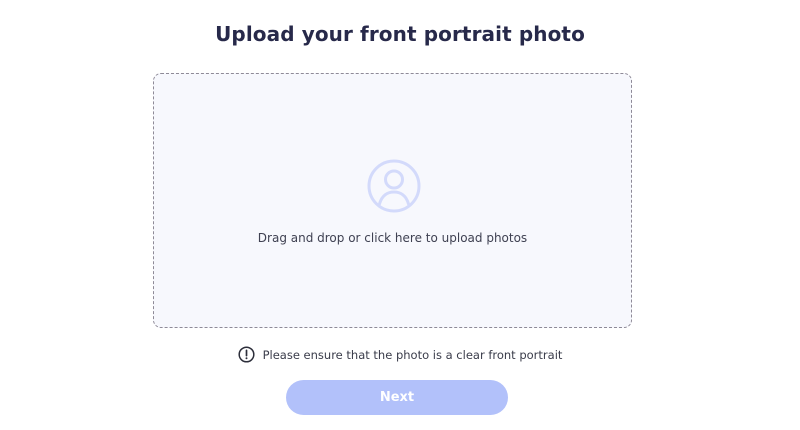 The height and width of the screenshot is (430, 800). I want to click on page-title: Upload your front portrait photo, so click(400, 34).